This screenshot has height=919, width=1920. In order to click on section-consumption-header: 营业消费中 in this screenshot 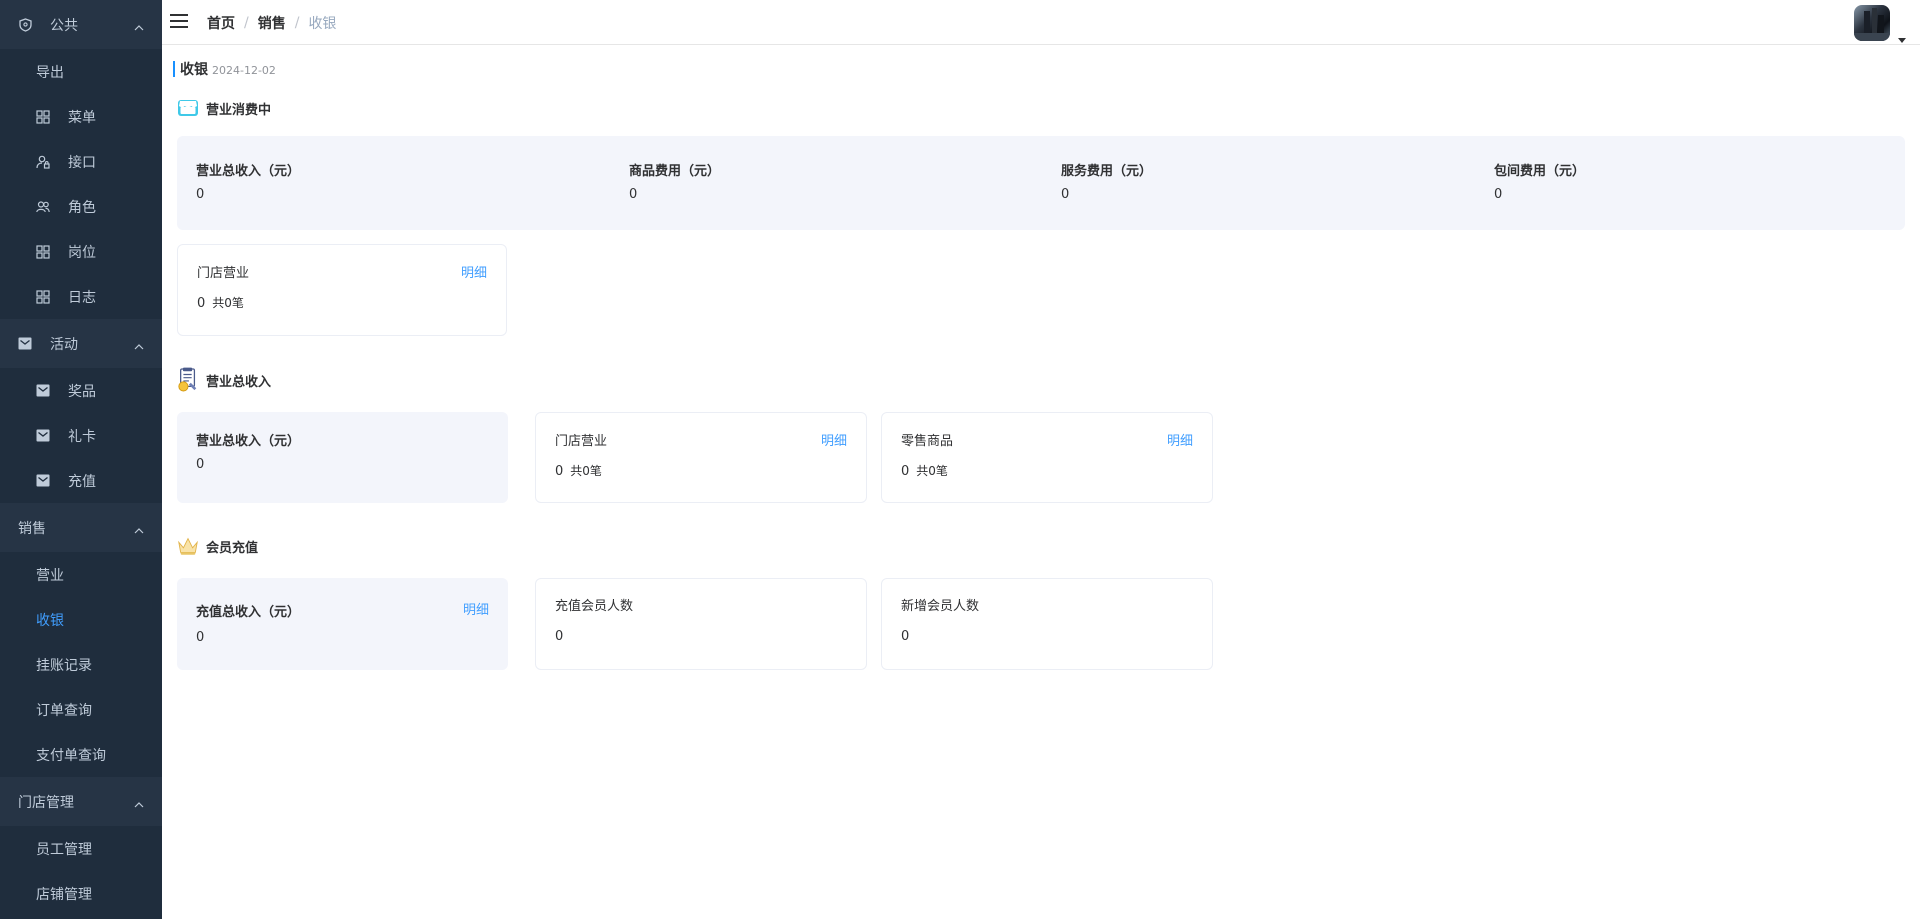, I will do `click(224, 108)`.